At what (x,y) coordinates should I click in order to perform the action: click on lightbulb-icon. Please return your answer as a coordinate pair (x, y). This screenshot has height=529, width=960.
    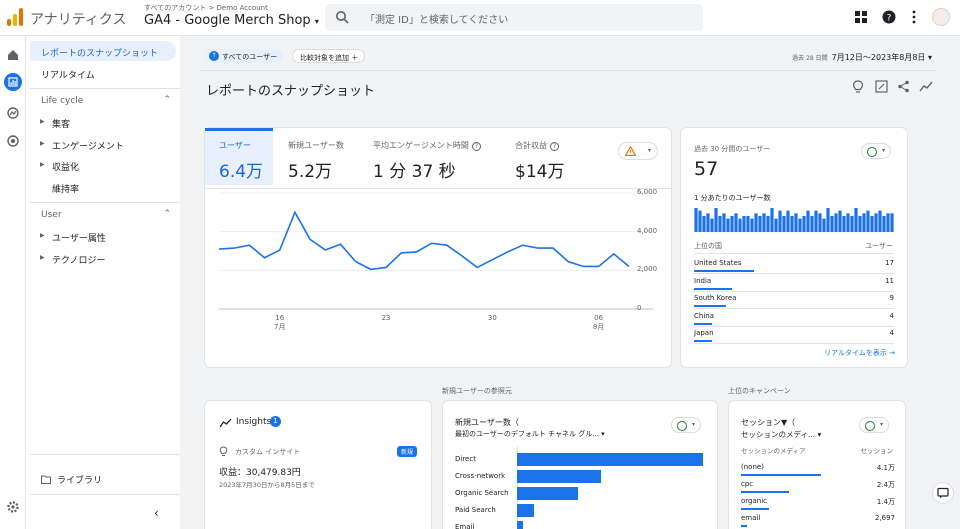
    Looking at the image, I should click on (858, 87).